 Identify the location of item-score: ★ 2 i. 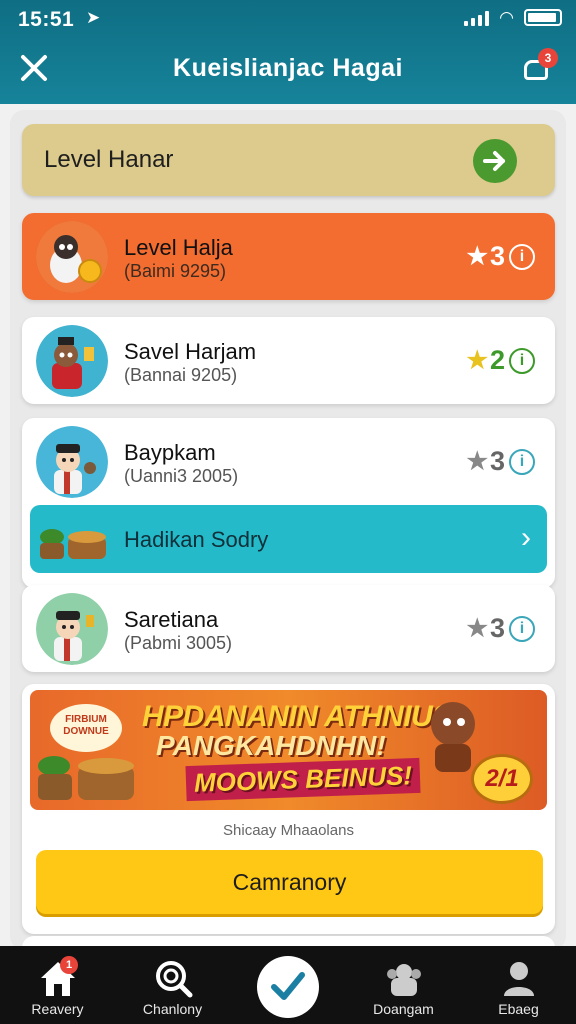
(500, 360).